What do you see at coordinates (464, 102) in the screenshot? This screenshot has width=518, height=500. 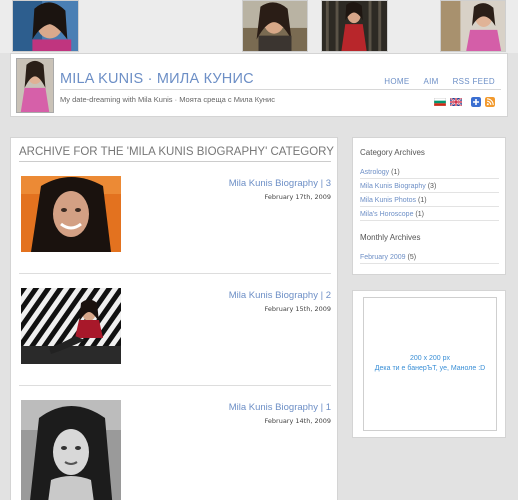 I see `language-switcher` at bounding box center [464, 102].